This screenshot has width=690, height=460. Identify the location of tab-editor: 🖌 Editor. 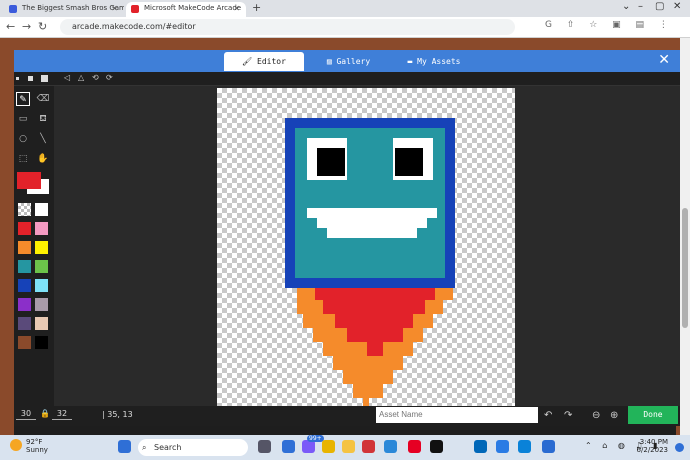
(264, 61).